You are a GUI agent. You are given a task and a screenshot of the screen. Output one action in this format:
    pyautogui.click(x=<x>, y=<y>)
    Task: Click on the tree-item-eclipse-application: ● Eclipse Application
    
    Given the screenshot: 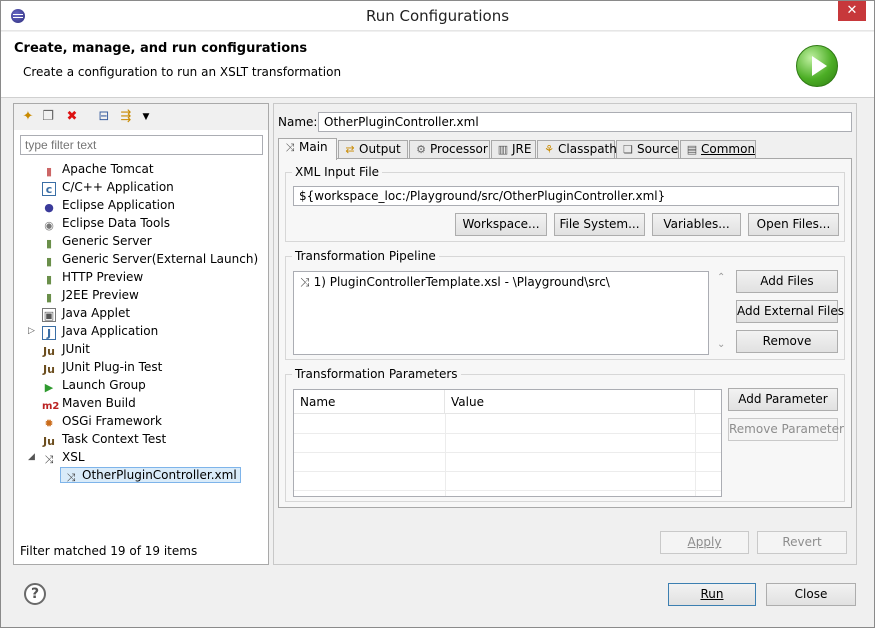 What is the action you would take?
    pyautogui.click(x=108, y=205)
    